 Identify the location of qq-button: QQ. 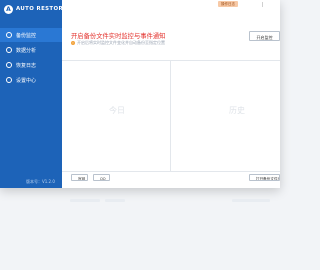
(101, 177).